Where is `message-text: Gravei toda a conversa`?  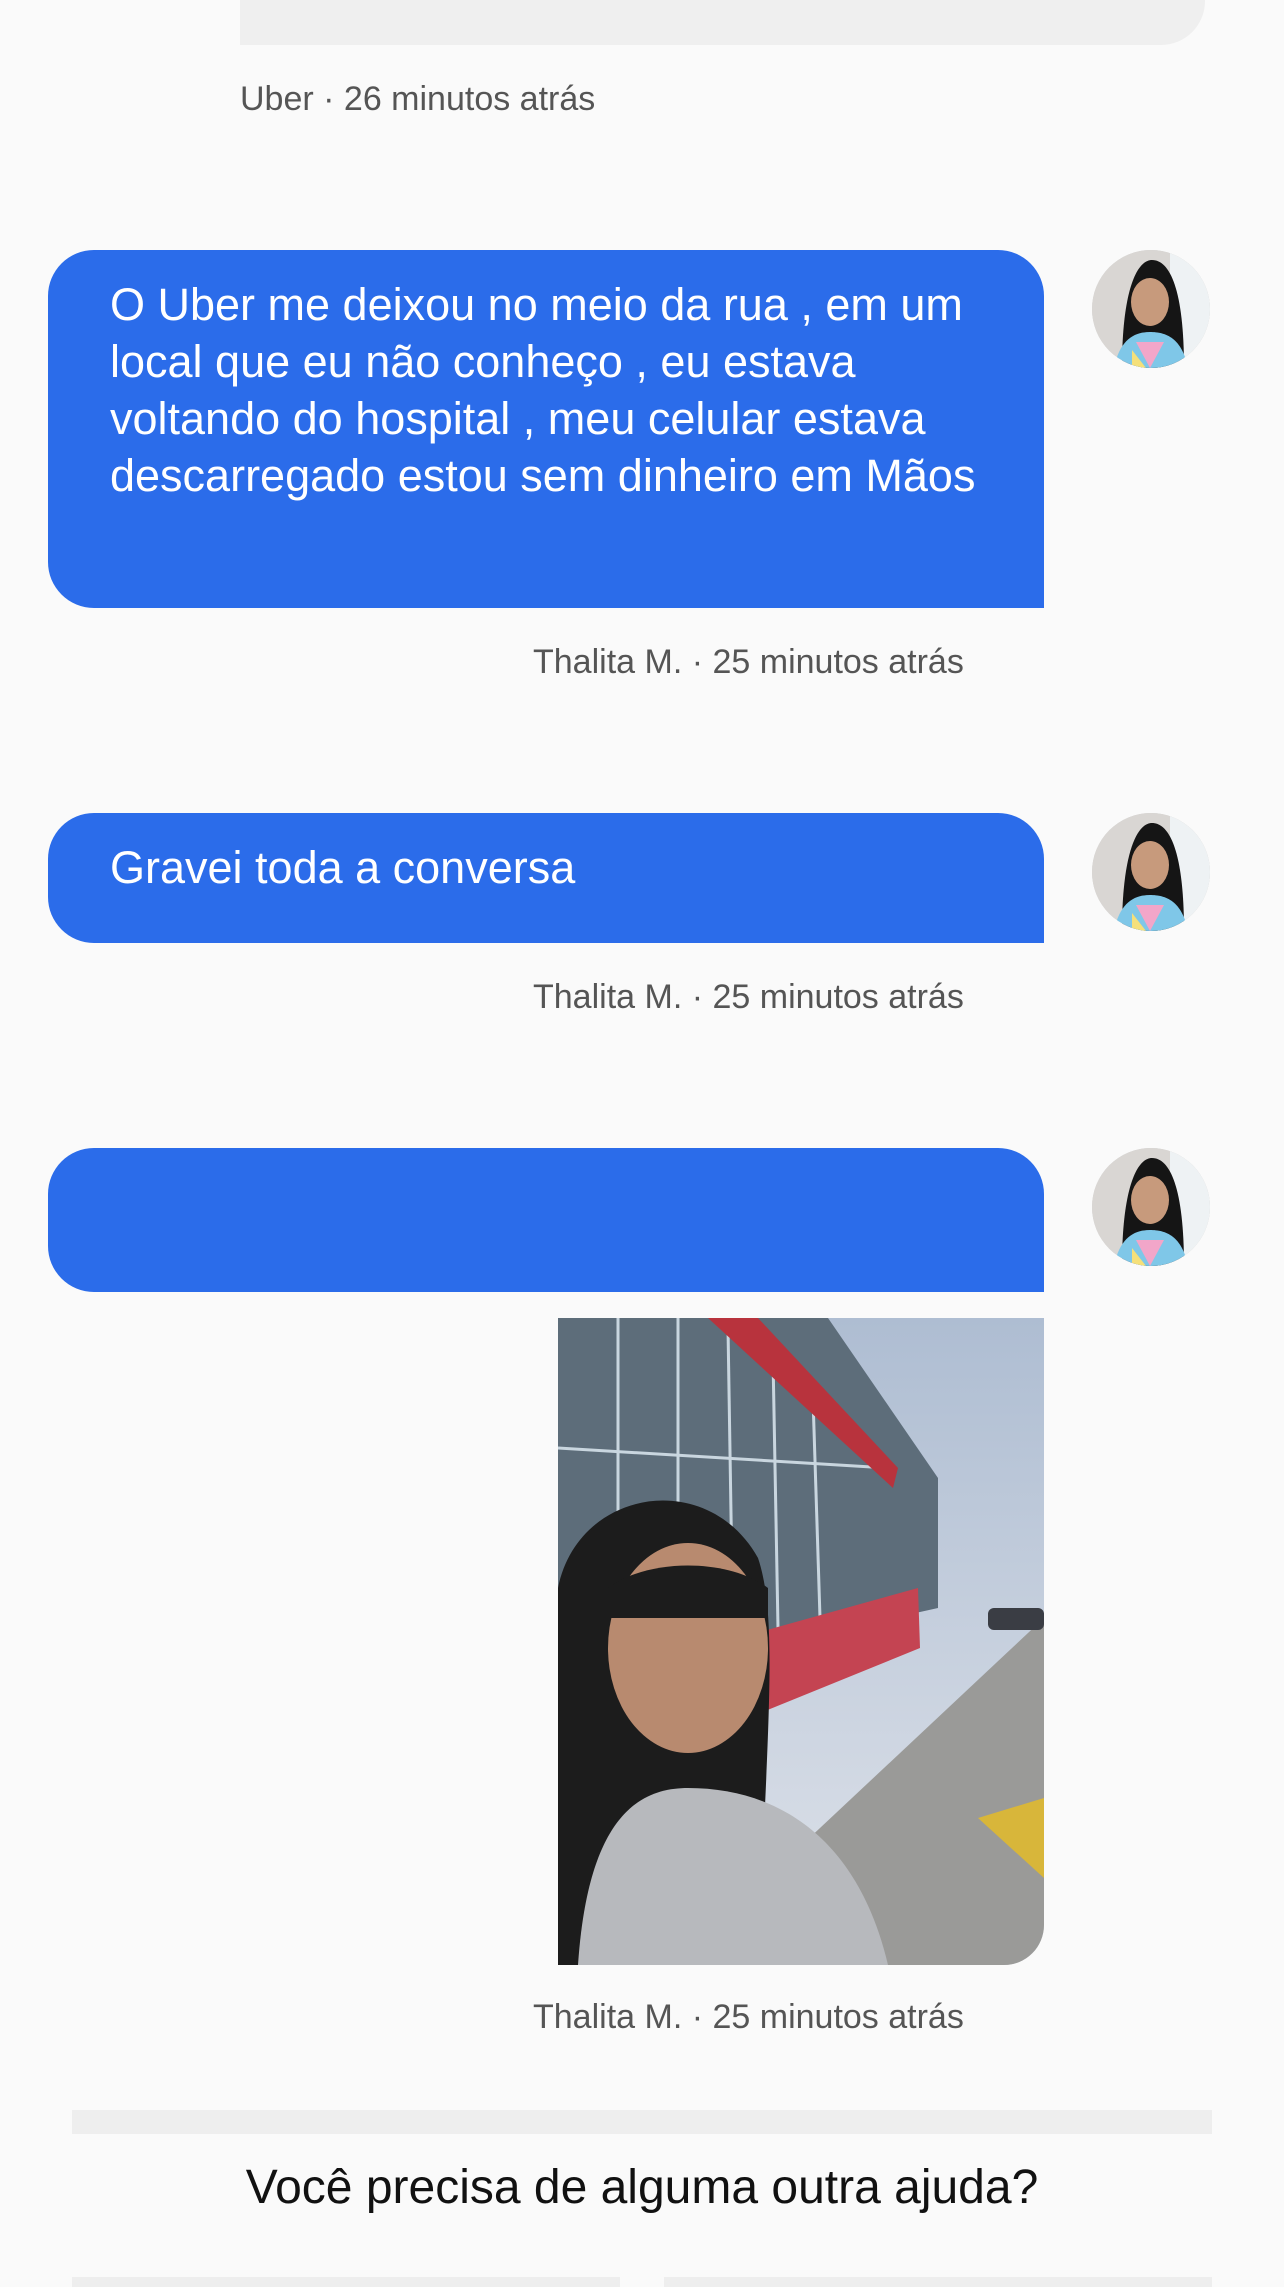 message-text: Gravei toda a conversa is located at coordinates (343, 867).